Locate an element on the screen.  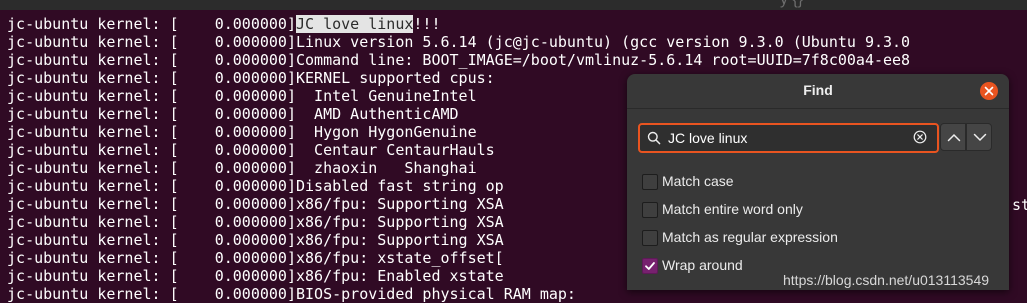
match-case-label: Match case is located at coordinates (698, 181).